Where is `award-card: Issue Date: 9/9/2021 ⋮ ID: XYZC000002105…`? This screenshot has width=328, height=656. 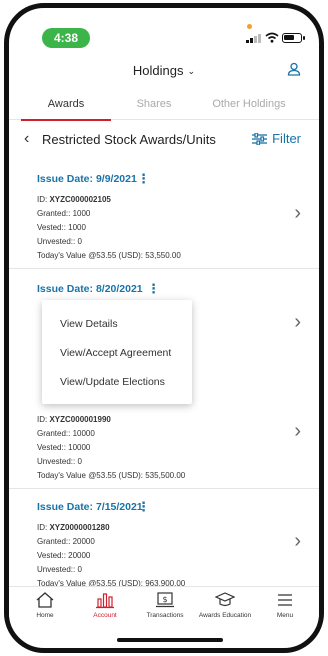 award-card: Issue Date: 9/9/2021 ⋮ ID: XYZC000002105… is located at coordinates (164, 220).